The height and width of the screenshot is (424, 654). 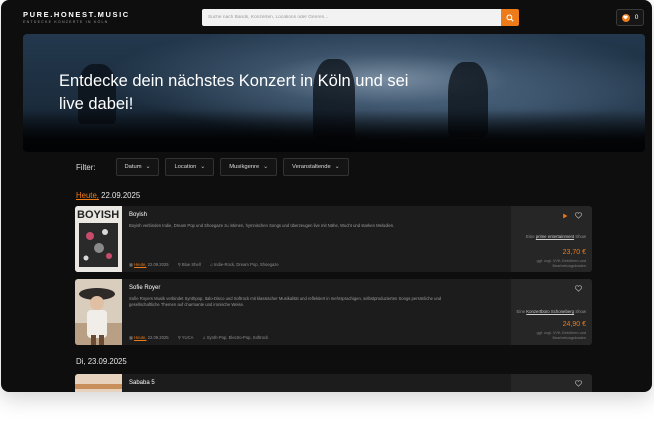 I want to click on filter-button-label: Veranstaltende, so click(x=311, y=167).